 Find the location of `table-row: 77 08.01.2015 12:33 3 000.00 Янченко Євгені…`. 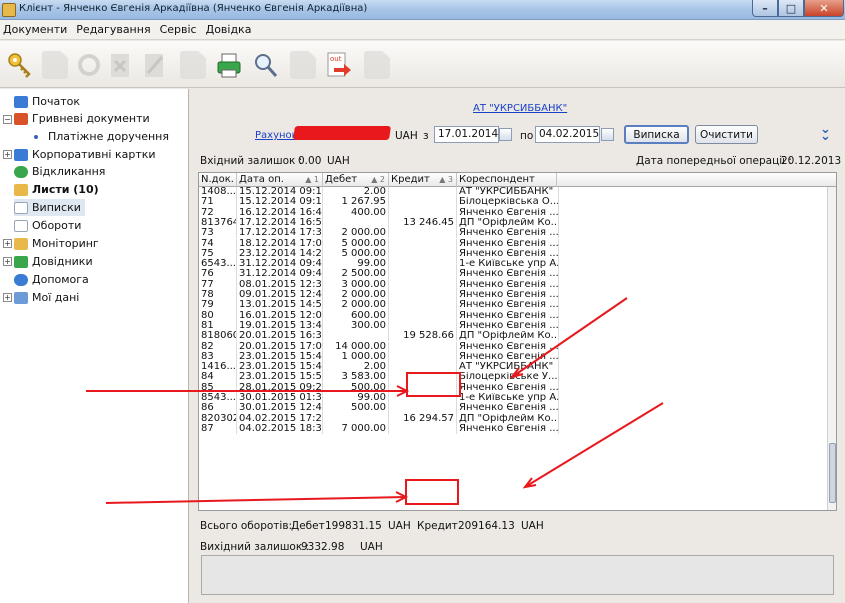

table-row: 77 08.01.2015 12:33 3 000.00 Янченко Євгені… is located at coordinates (514, 284).